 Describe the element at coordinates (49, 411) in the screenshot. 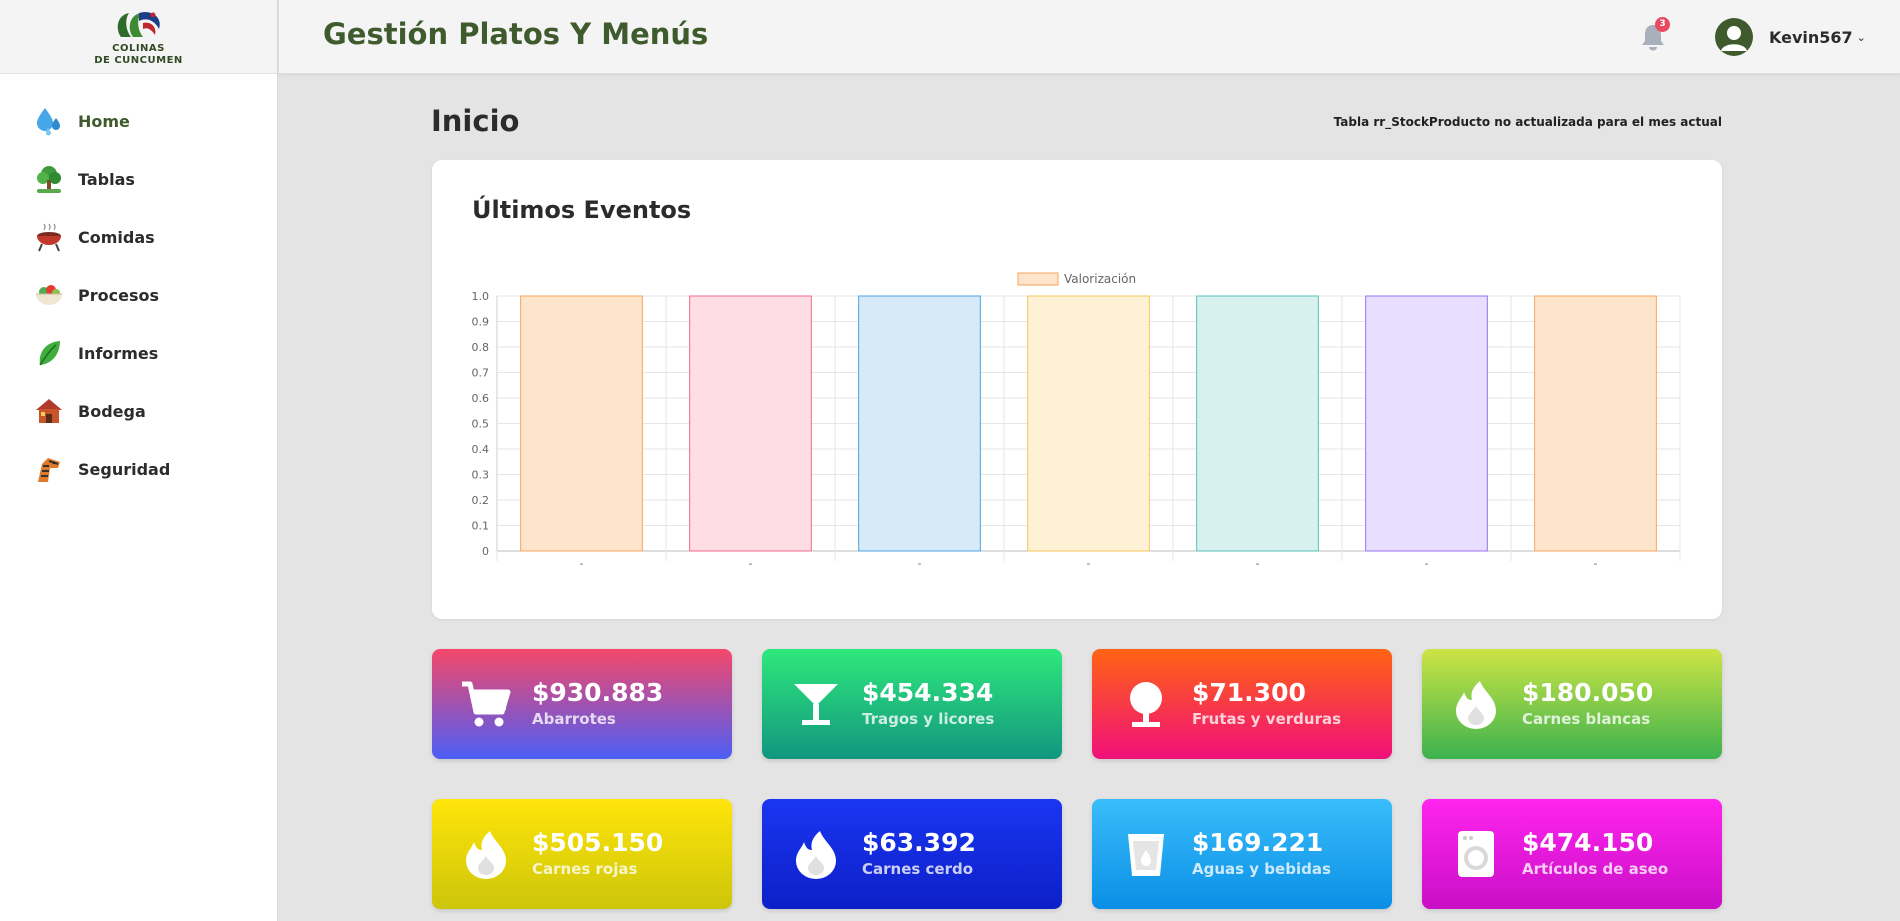

I see `house-icon` at that location.